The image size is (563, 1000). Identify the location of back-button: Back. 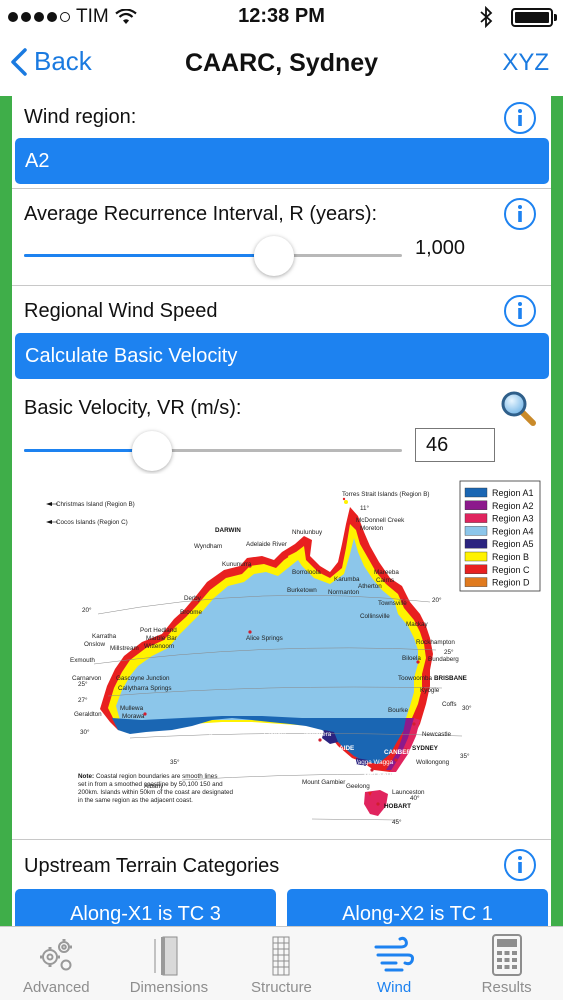
(51, 61).